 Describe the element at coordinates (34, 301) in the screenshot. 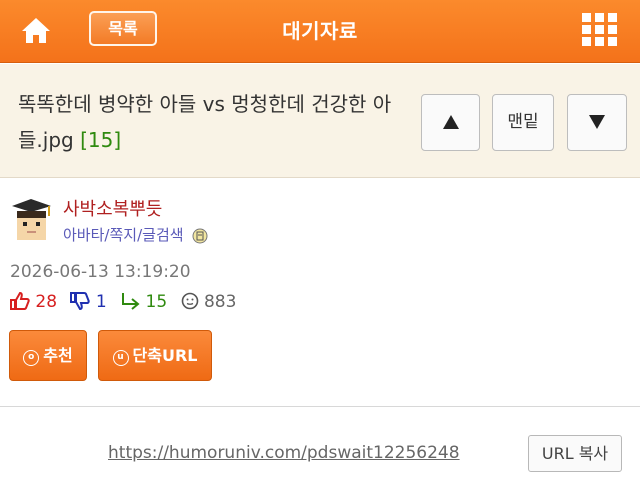

I see `likes-stat: 28` at that location.